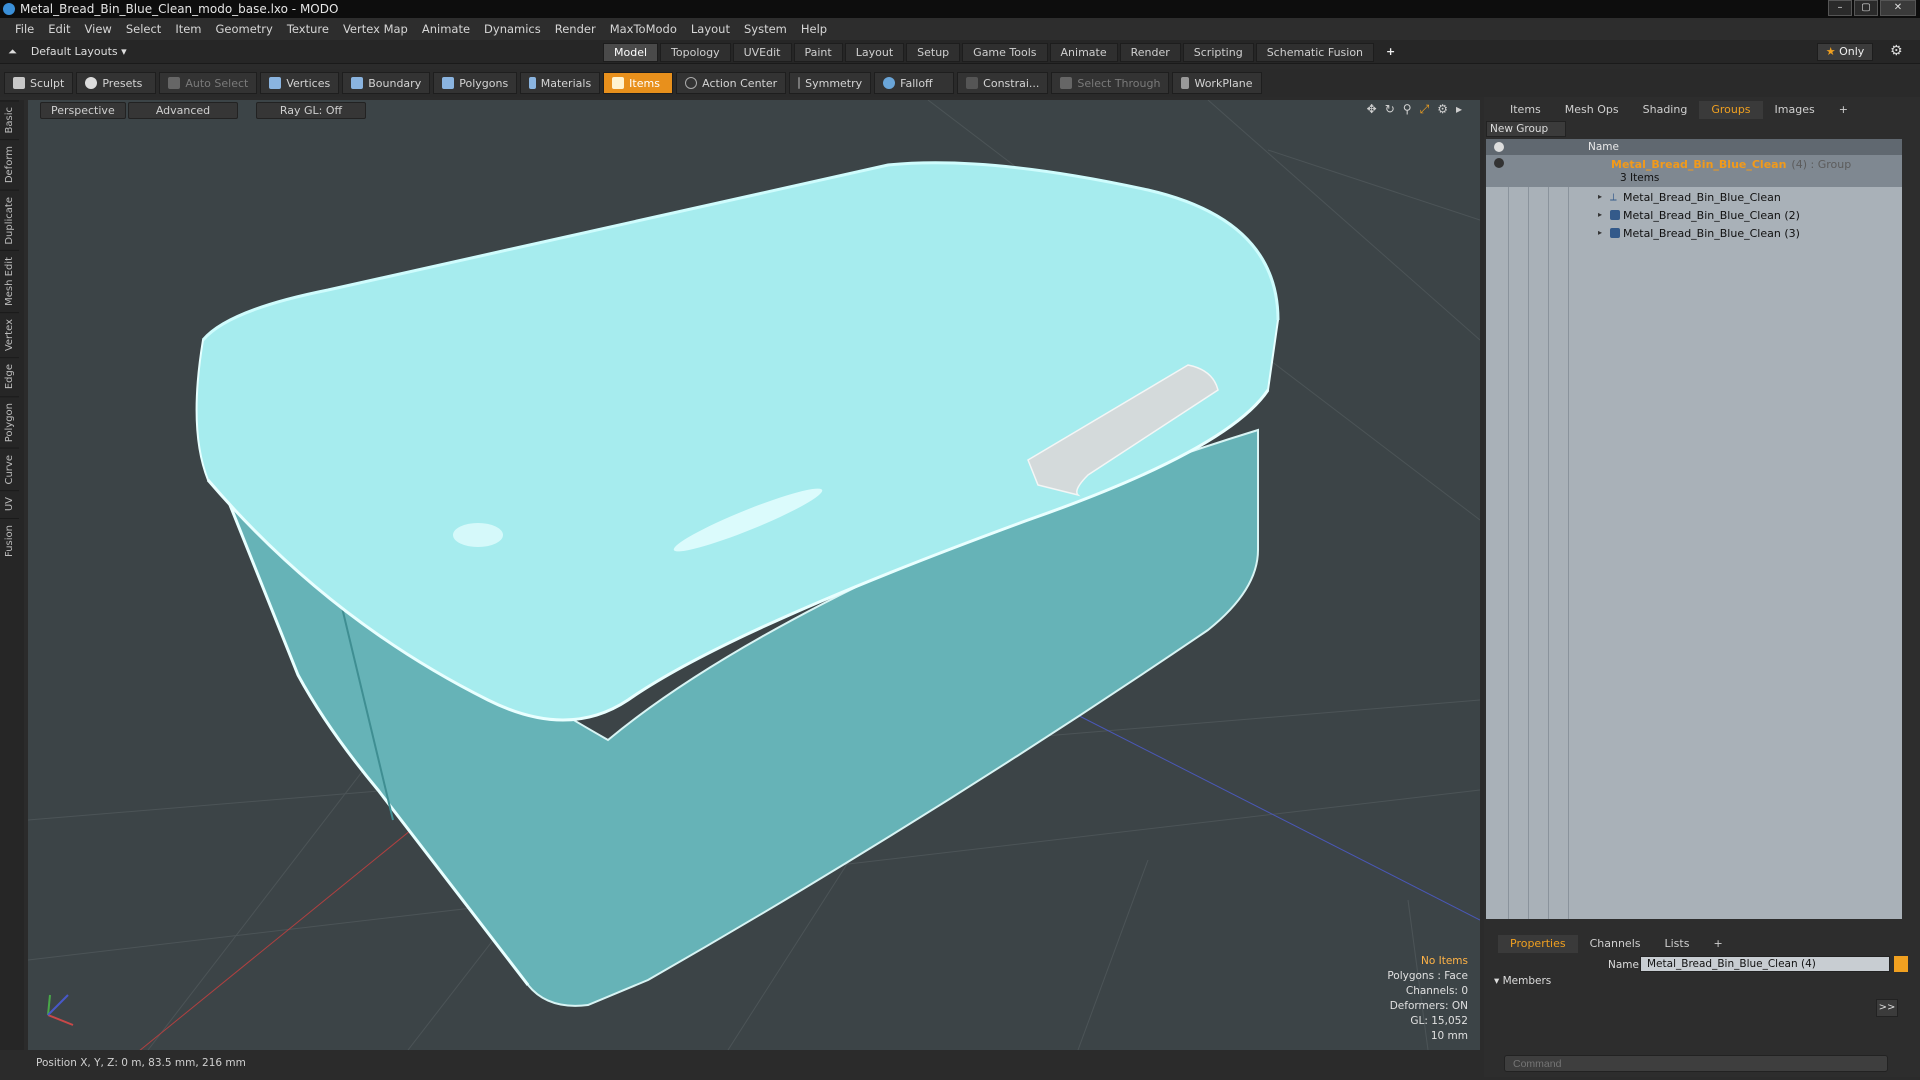 This screenshot has height=1080, width=1920. I want to click on falloff-button: Falloff, so click(914, 83).